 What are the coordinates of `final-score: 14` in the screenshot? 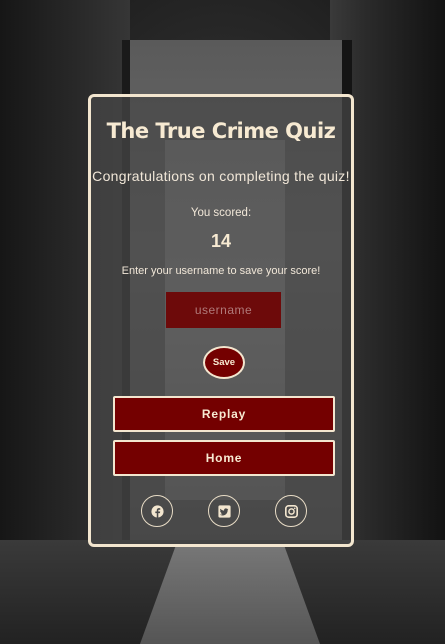 It's located at (221, 241).